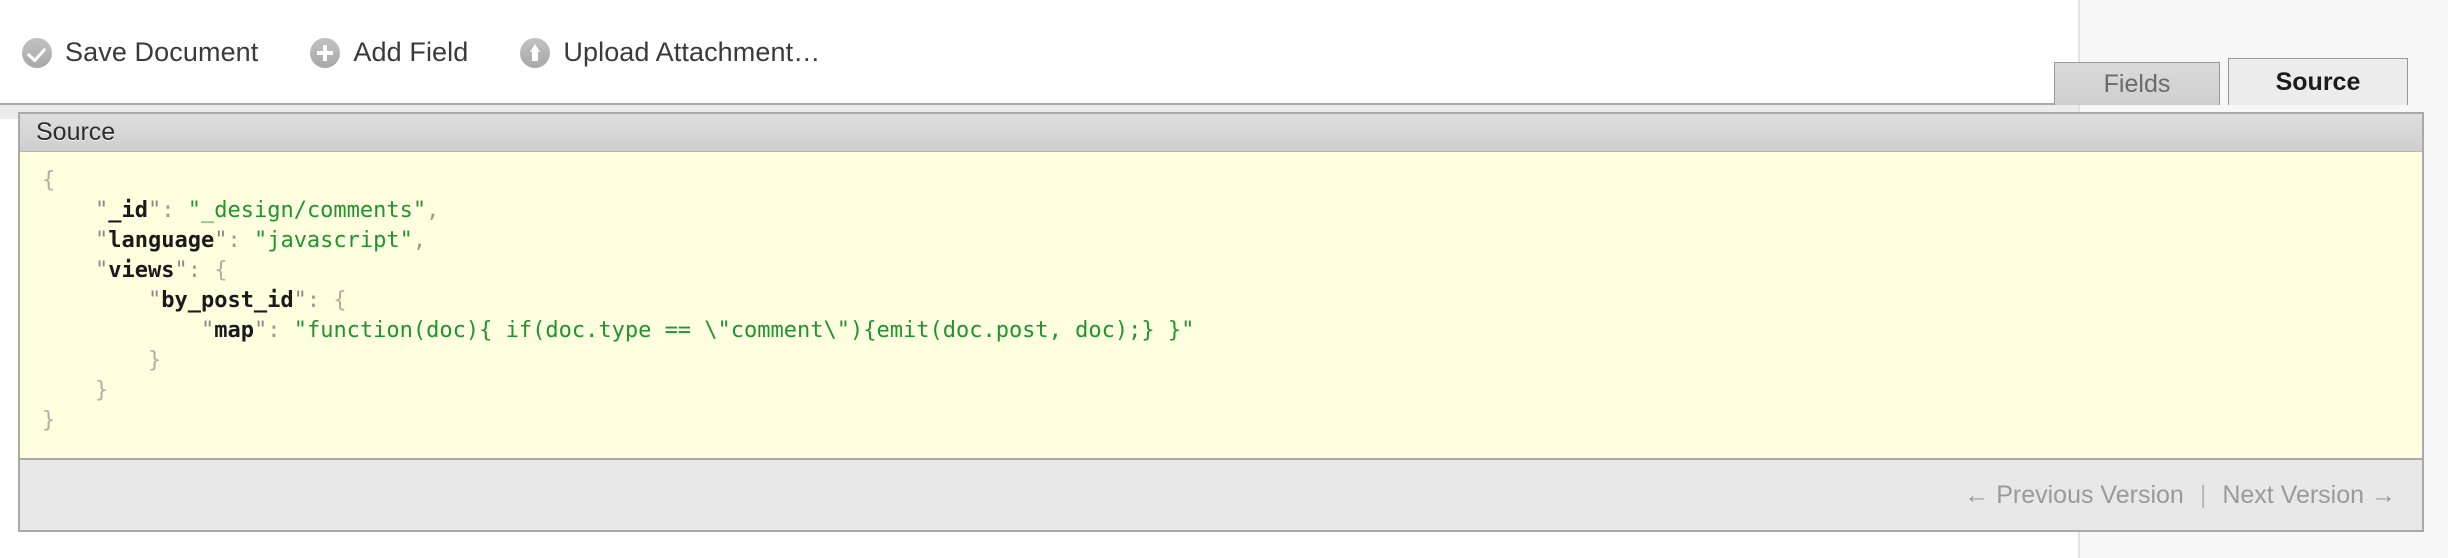  I want to click on save-document-button: Save Document, so click(140, 52).